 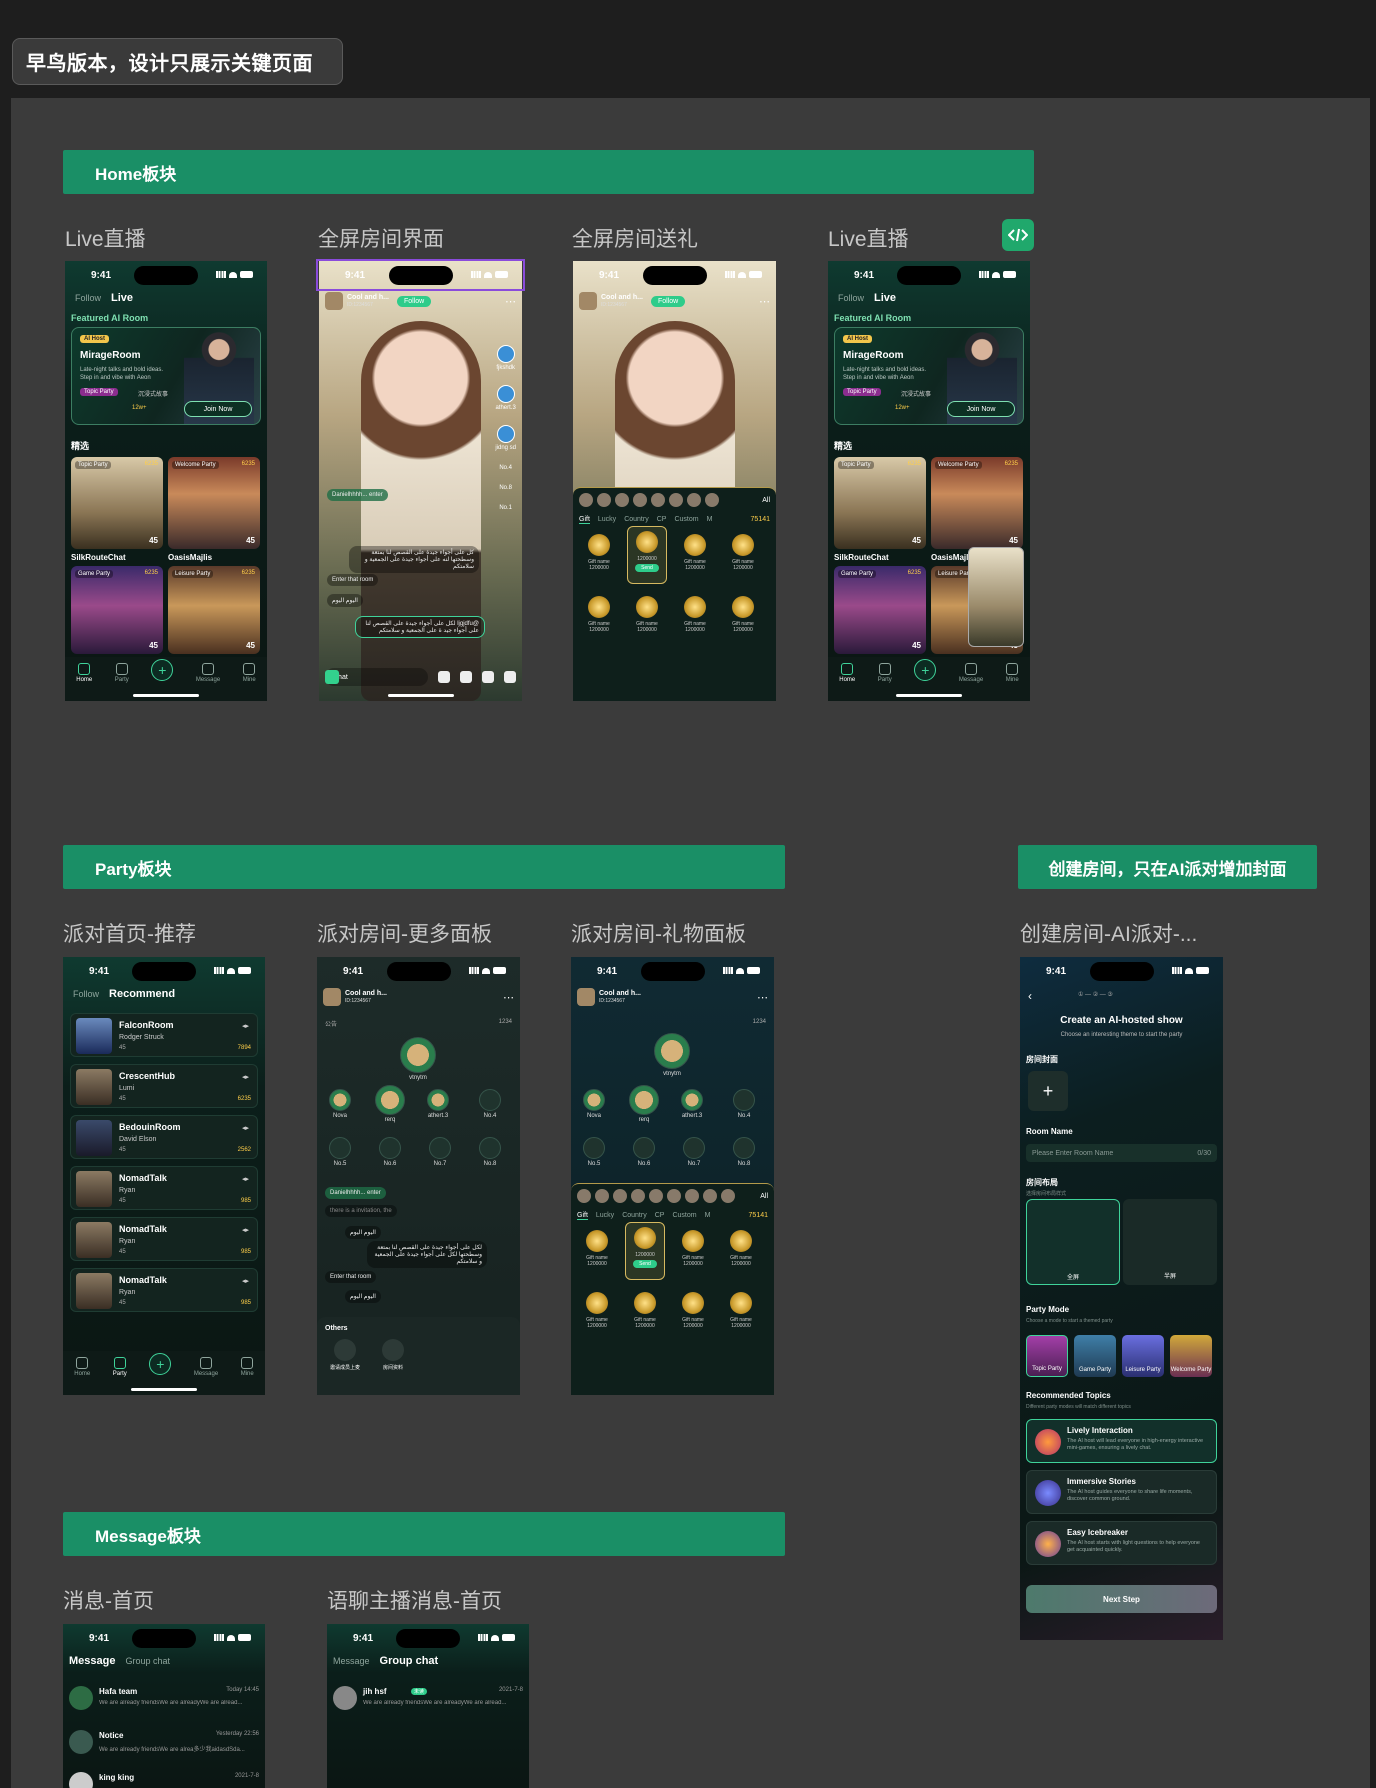 I want to click on tab-party: Party, so click(x=122, y=673).